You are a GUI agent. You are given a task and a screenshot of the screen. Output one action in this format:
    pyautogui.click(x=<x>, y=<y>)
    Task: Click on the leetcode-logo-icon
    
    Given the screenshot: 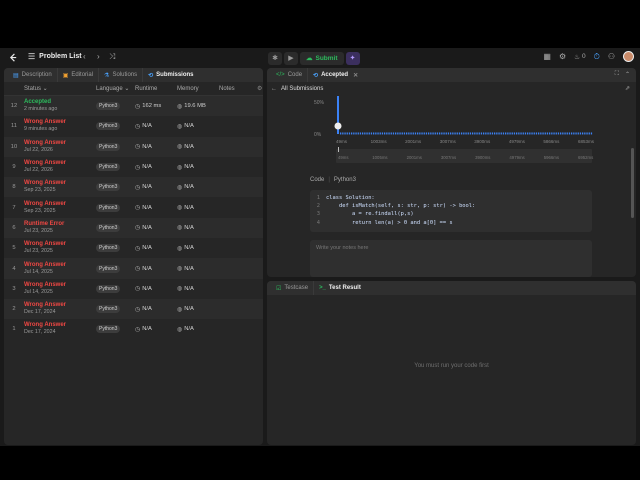 What is the action you would take?
    pyautogui.click(x=13, y=58)
    